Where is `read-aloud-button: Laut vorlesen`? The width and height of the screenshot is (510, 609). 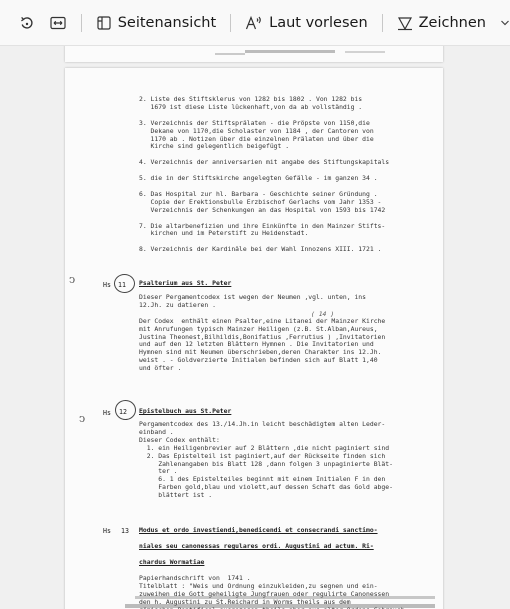
read-aloud-button: Laut vorlesen is located at coordinates (306, 23).